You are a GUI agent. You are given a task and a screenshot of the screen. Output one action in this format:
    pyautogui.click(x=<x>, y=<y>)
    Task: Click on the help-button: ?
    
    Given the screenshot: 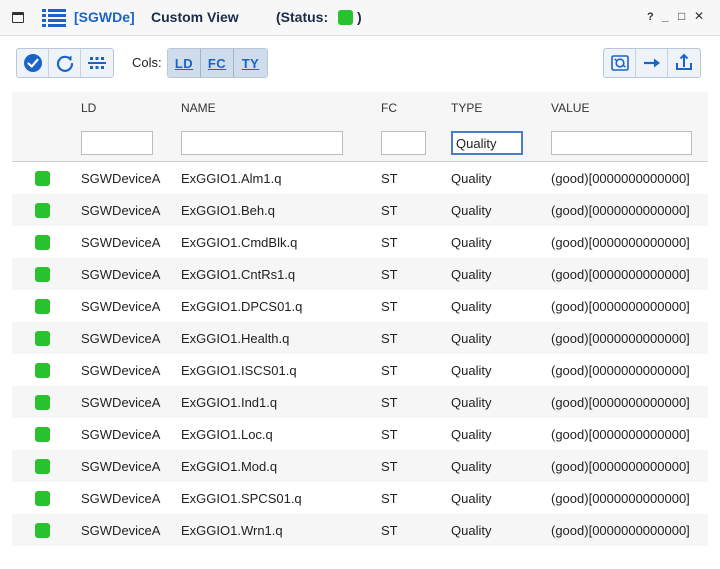 What is the action you would take?
    pyautogui.click(x=650, y=17)
    